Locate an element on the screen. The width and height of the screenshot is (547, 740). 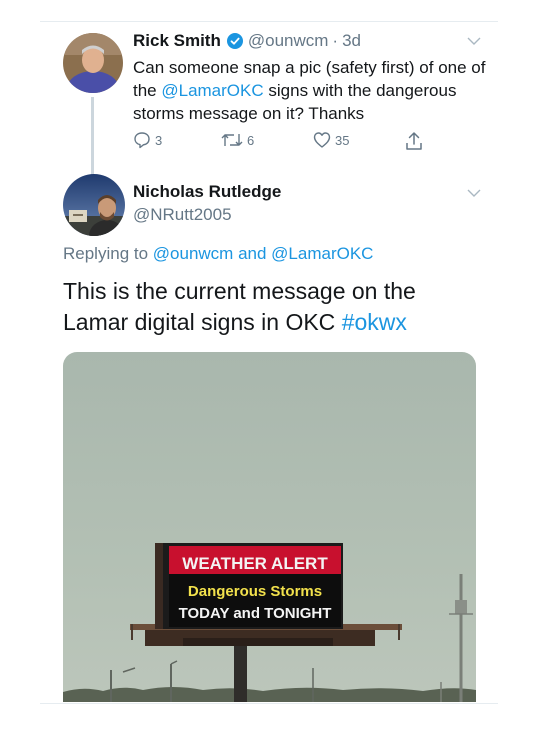
hashtag-okwx-link: #okwx is located at coordinates (374, 322).